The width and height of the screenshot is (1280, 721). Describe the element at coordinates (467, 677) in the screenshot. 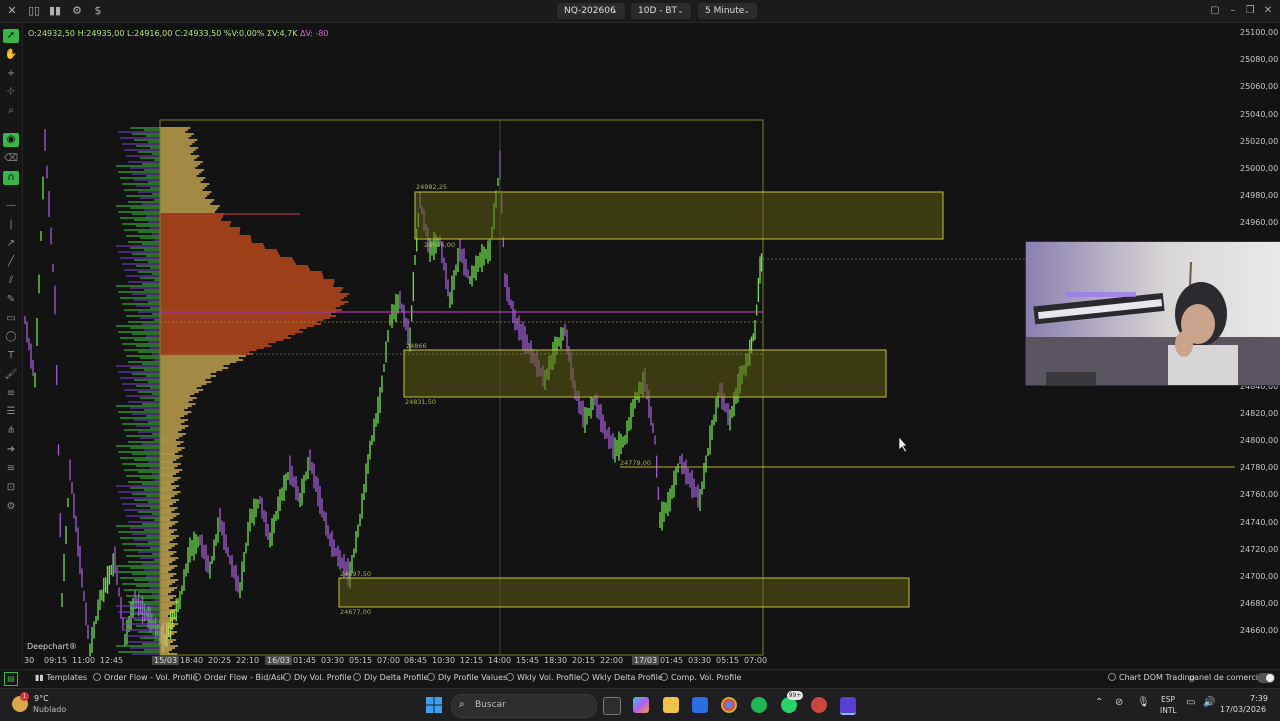

I see `tab-dly-profile-values: Dly Profile Values` at that location.